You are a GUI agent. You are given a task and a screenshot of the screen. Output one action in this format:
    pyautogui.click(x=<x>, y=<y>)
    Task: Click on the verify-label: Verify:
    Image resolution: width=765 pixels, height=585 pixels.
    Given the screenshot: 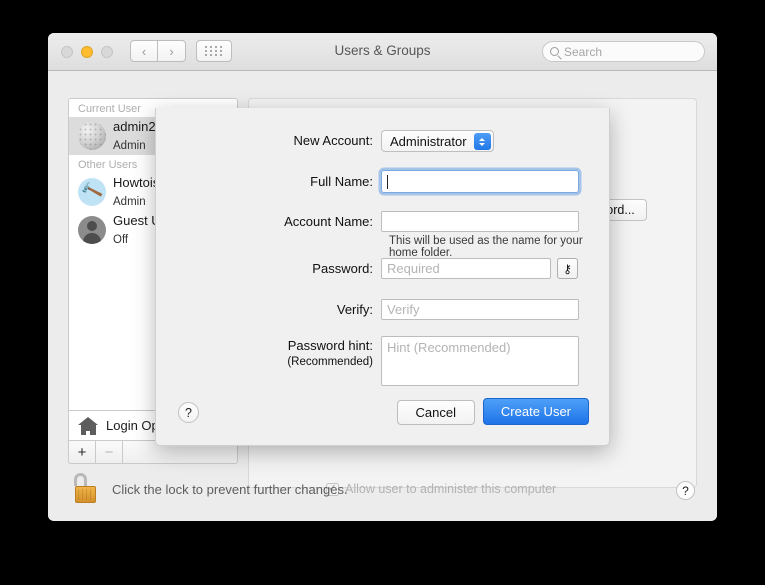 What is the action you would take?
    pyautogui.click(x=354, y=309)
    